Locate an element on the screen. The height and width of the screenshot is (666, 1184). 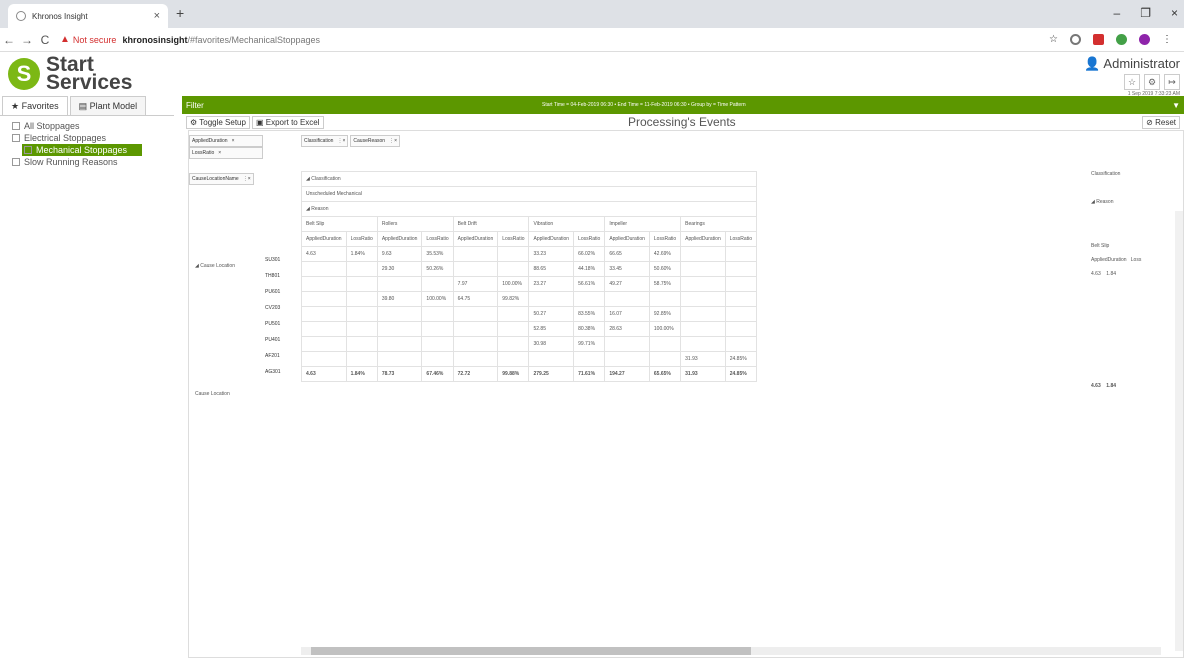
table-row: 29.30 50.26% 88.65 44.18% 33.45 50.60% is located at coordinates (529, 269).